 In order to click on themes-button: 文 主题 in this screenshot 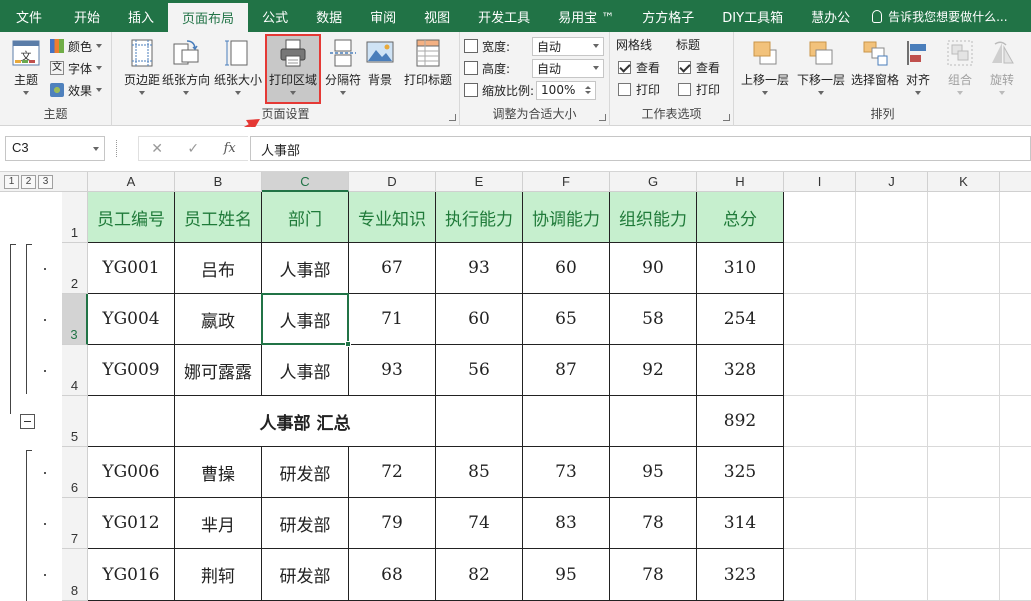, I will do `click(26, 68)`.